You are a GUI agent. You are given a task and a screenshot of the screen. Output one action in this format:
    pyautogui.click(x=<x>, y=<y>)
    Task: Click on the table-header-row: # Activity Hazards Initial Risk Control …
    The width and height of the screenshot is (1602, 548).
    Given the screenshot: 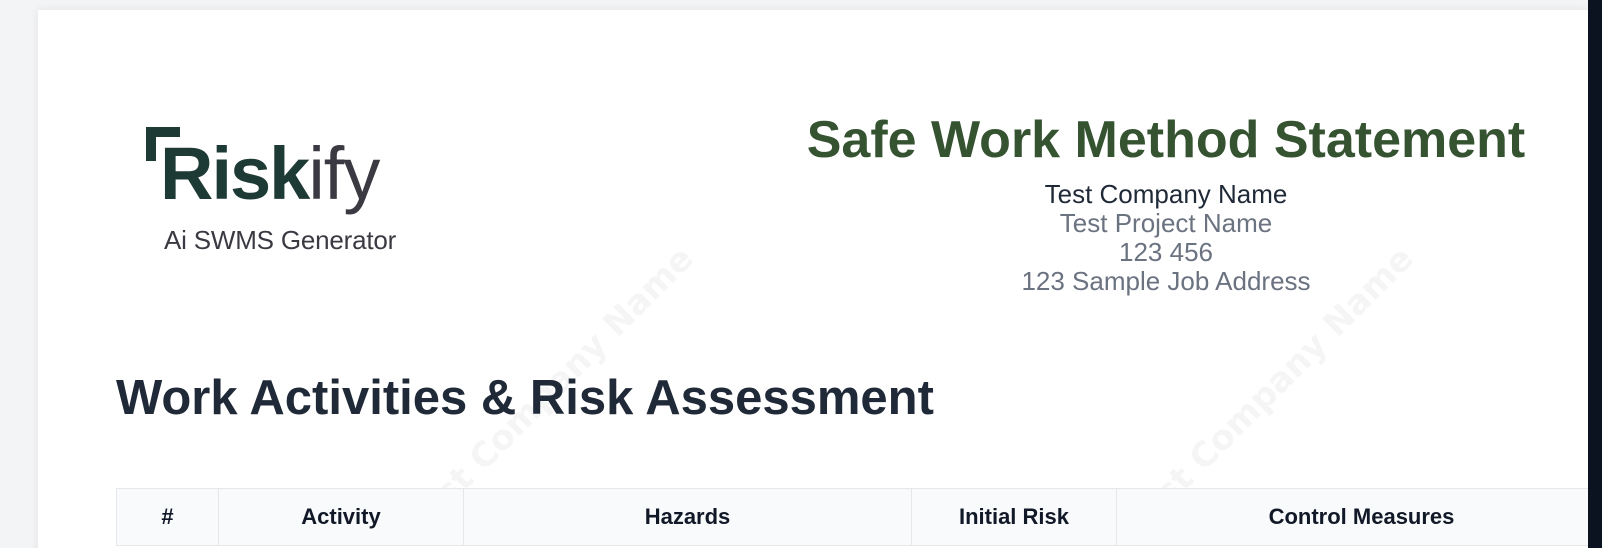 What is the action you would take?
    pyautogui.click(x=852, y=517)
    